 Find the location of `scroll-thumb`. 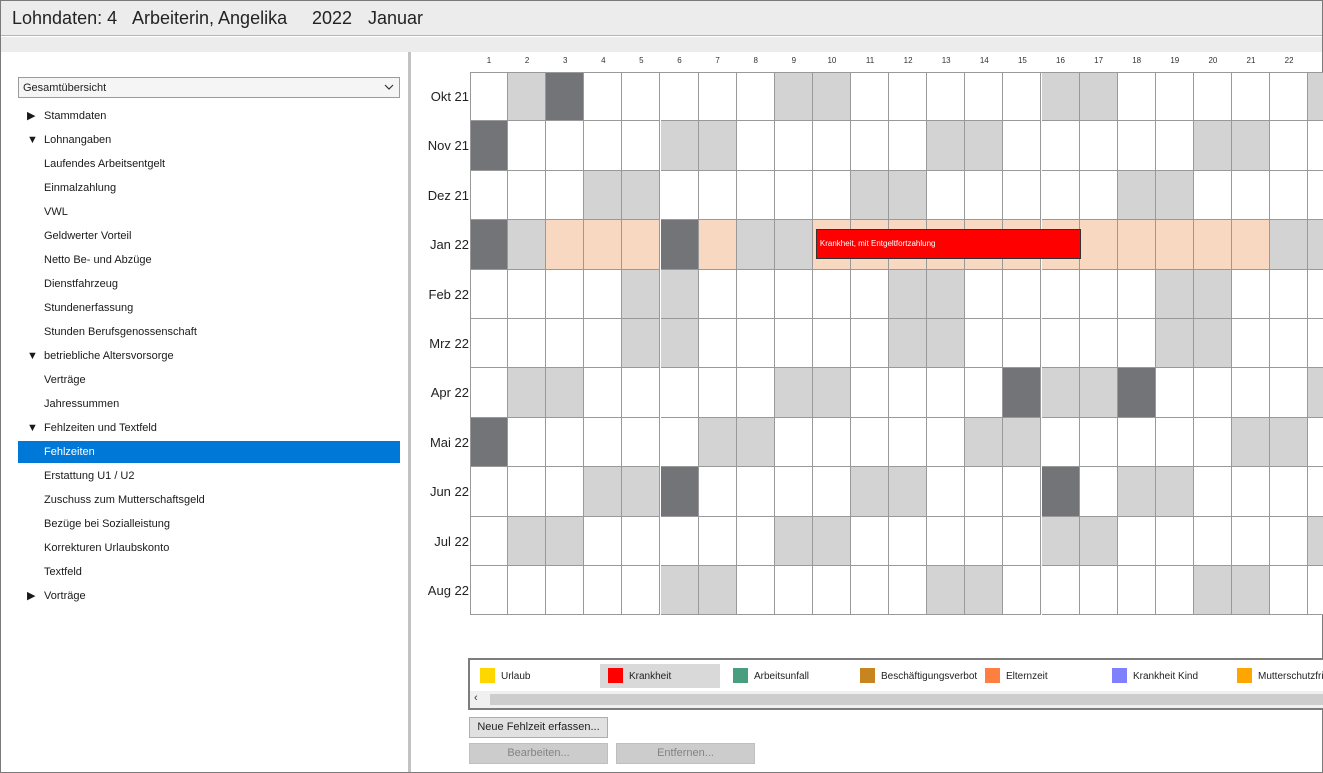

scroll-thumb is located at coordinates (906, 699).